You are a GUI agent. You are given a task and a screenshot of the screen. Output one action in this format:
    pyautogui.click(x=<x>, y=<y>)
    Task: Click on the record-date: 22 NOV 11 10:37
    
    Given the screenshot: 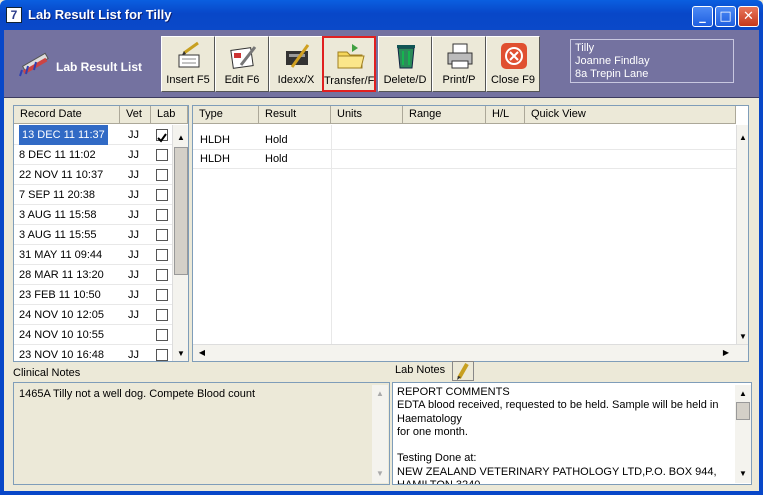 What is the action you would take?
    pyautogui.click(x=61, y=175)
    